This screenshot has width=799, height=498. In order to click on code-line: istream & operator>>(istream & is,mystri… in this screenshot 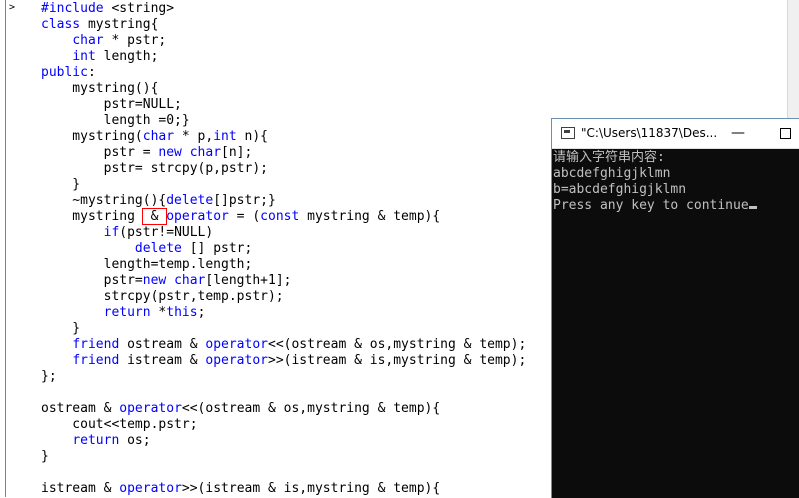, I will do `click(283, 489)`.